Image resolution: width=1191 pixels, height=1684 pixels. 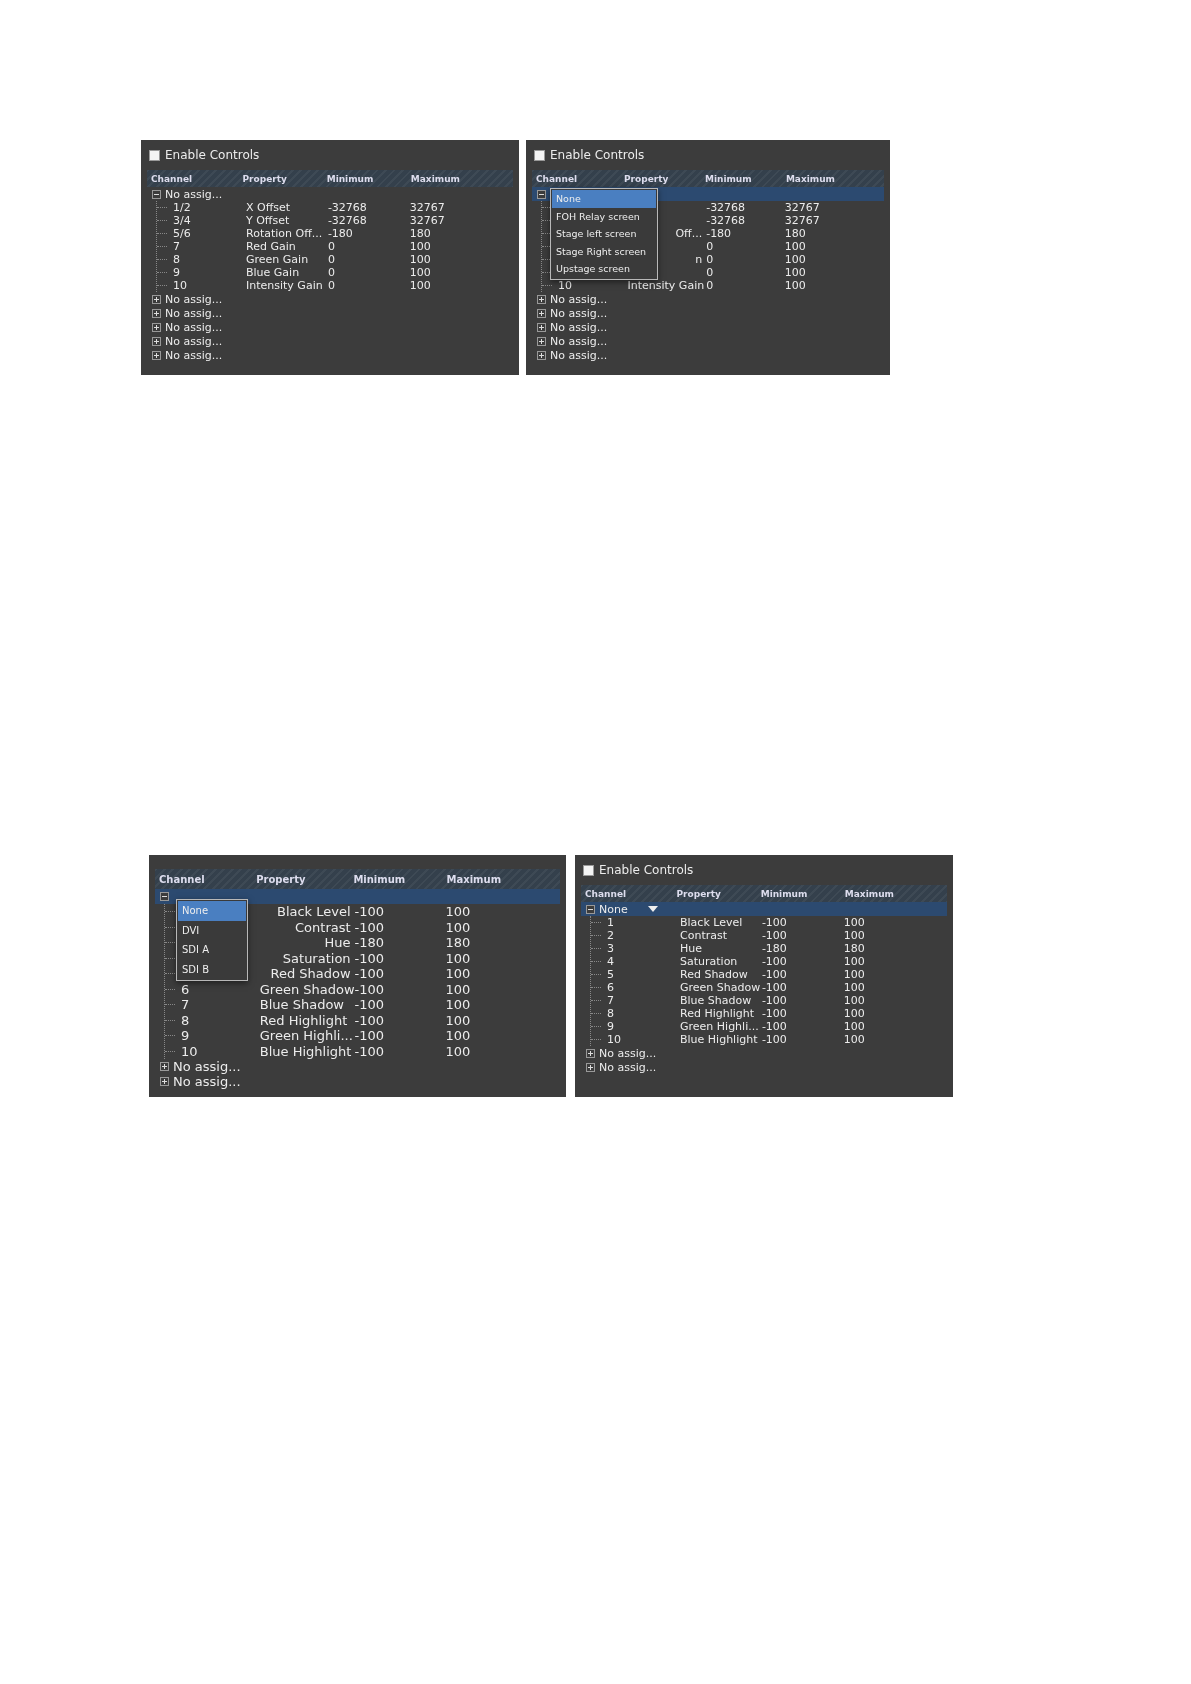 I want to click on menu-item: SDI A, so click(x=212, y=950).